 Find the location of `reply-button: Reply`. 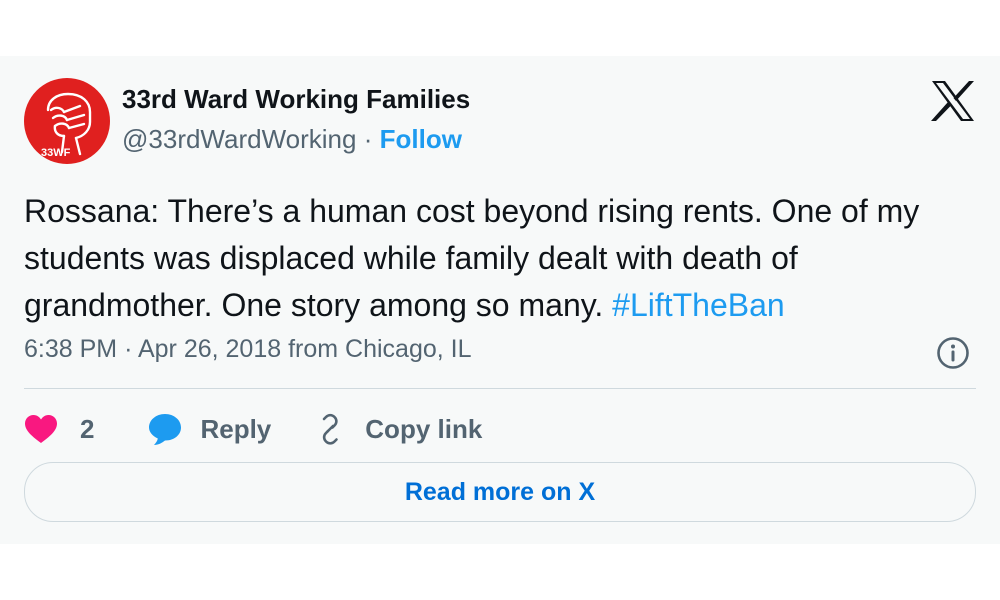

reply-button: Reply is located at coordinates (209, 429).